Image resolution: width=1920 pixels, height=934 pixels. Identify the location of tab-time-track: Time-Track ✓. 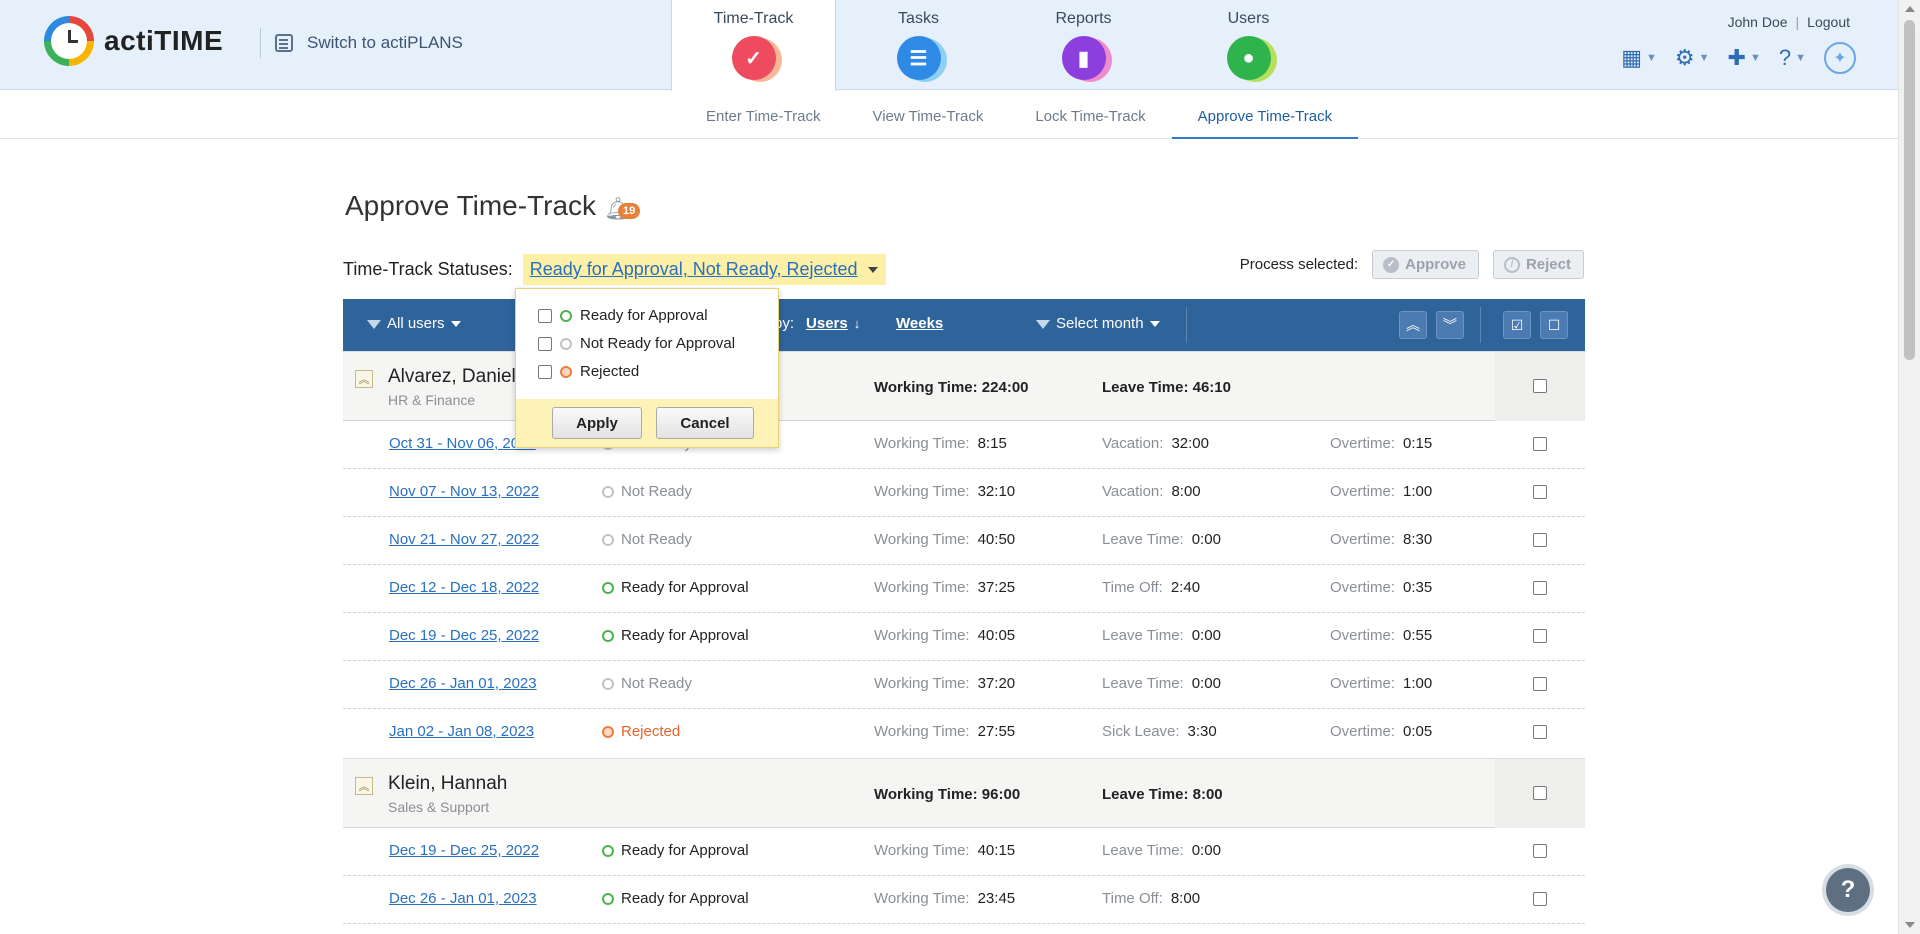
(753, 45).